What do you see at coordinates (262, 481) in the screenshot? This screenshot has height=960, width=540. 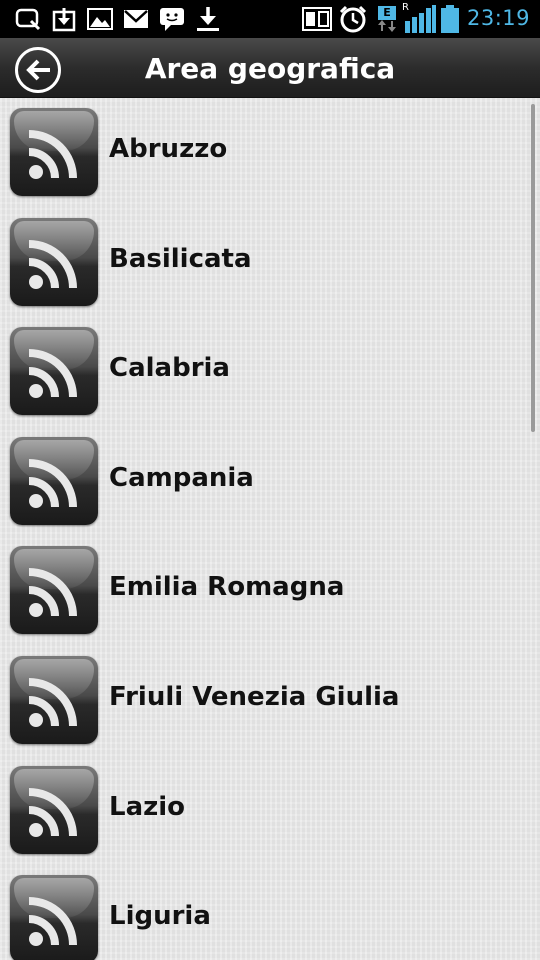 I see `list-item-campania: Campania` at bounding box center [262, 481].